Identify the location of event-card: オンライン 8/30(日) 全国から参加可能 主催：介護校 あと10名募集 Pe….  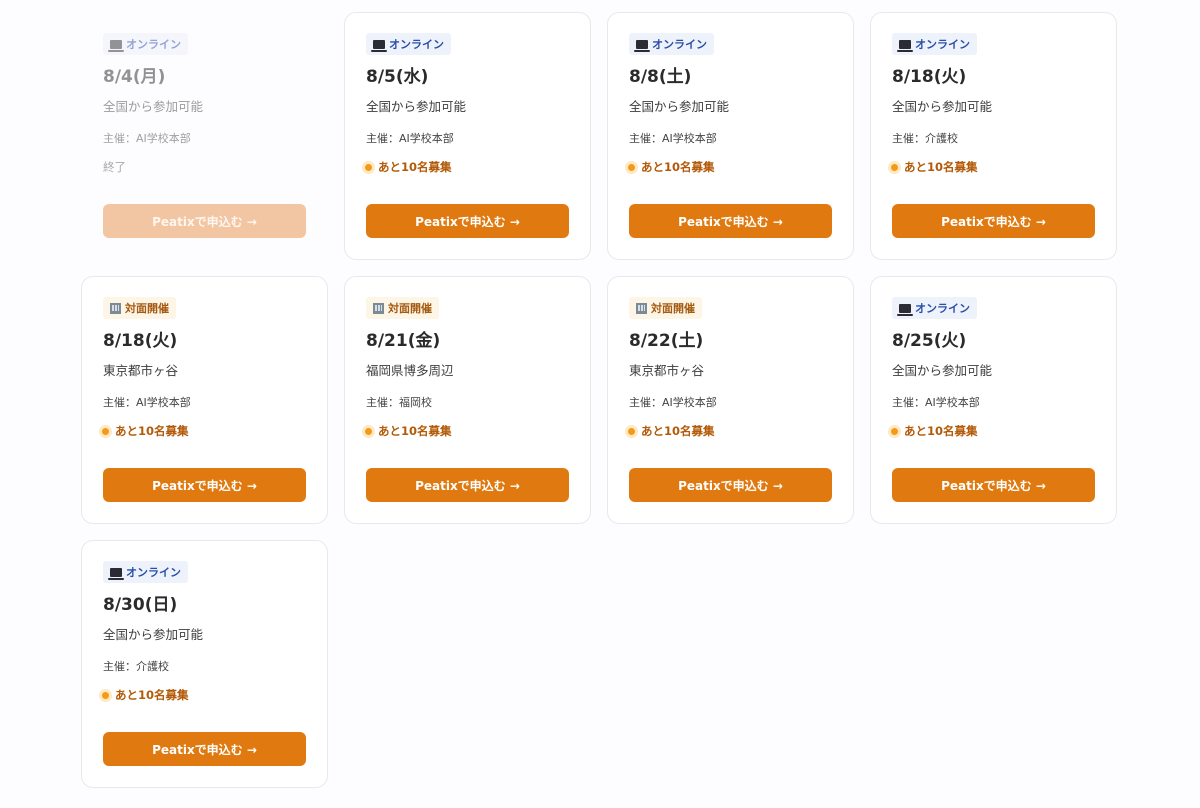
(204, 664).